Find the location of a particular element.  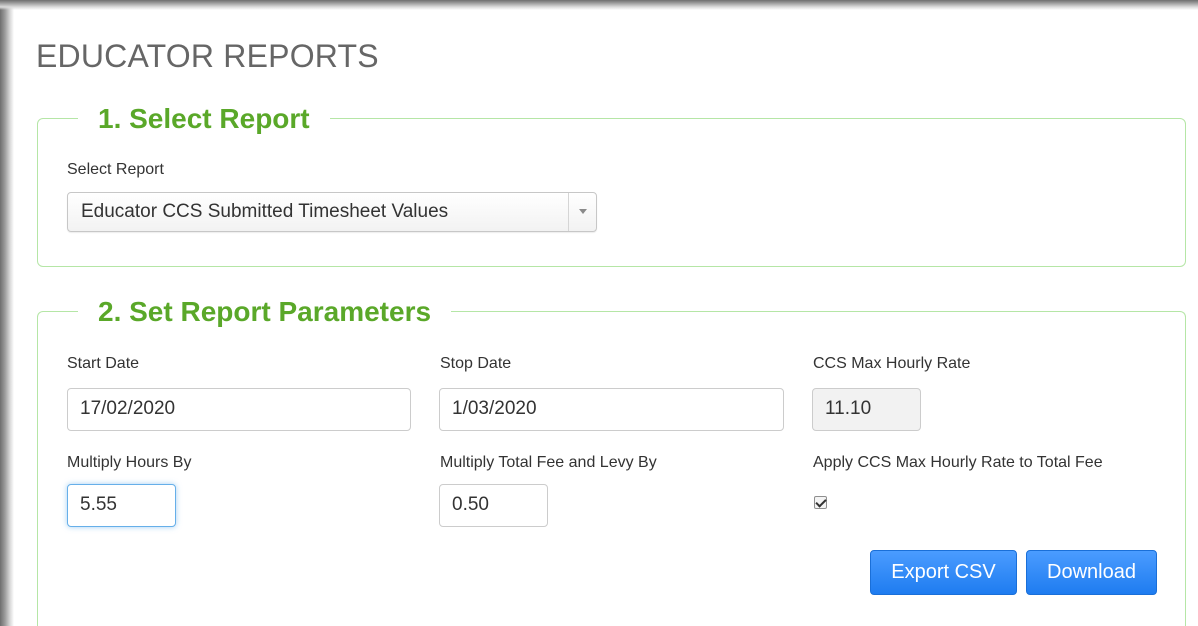

multiply-hours-label: Multiply Hours By is located at coordinates (129, 462).